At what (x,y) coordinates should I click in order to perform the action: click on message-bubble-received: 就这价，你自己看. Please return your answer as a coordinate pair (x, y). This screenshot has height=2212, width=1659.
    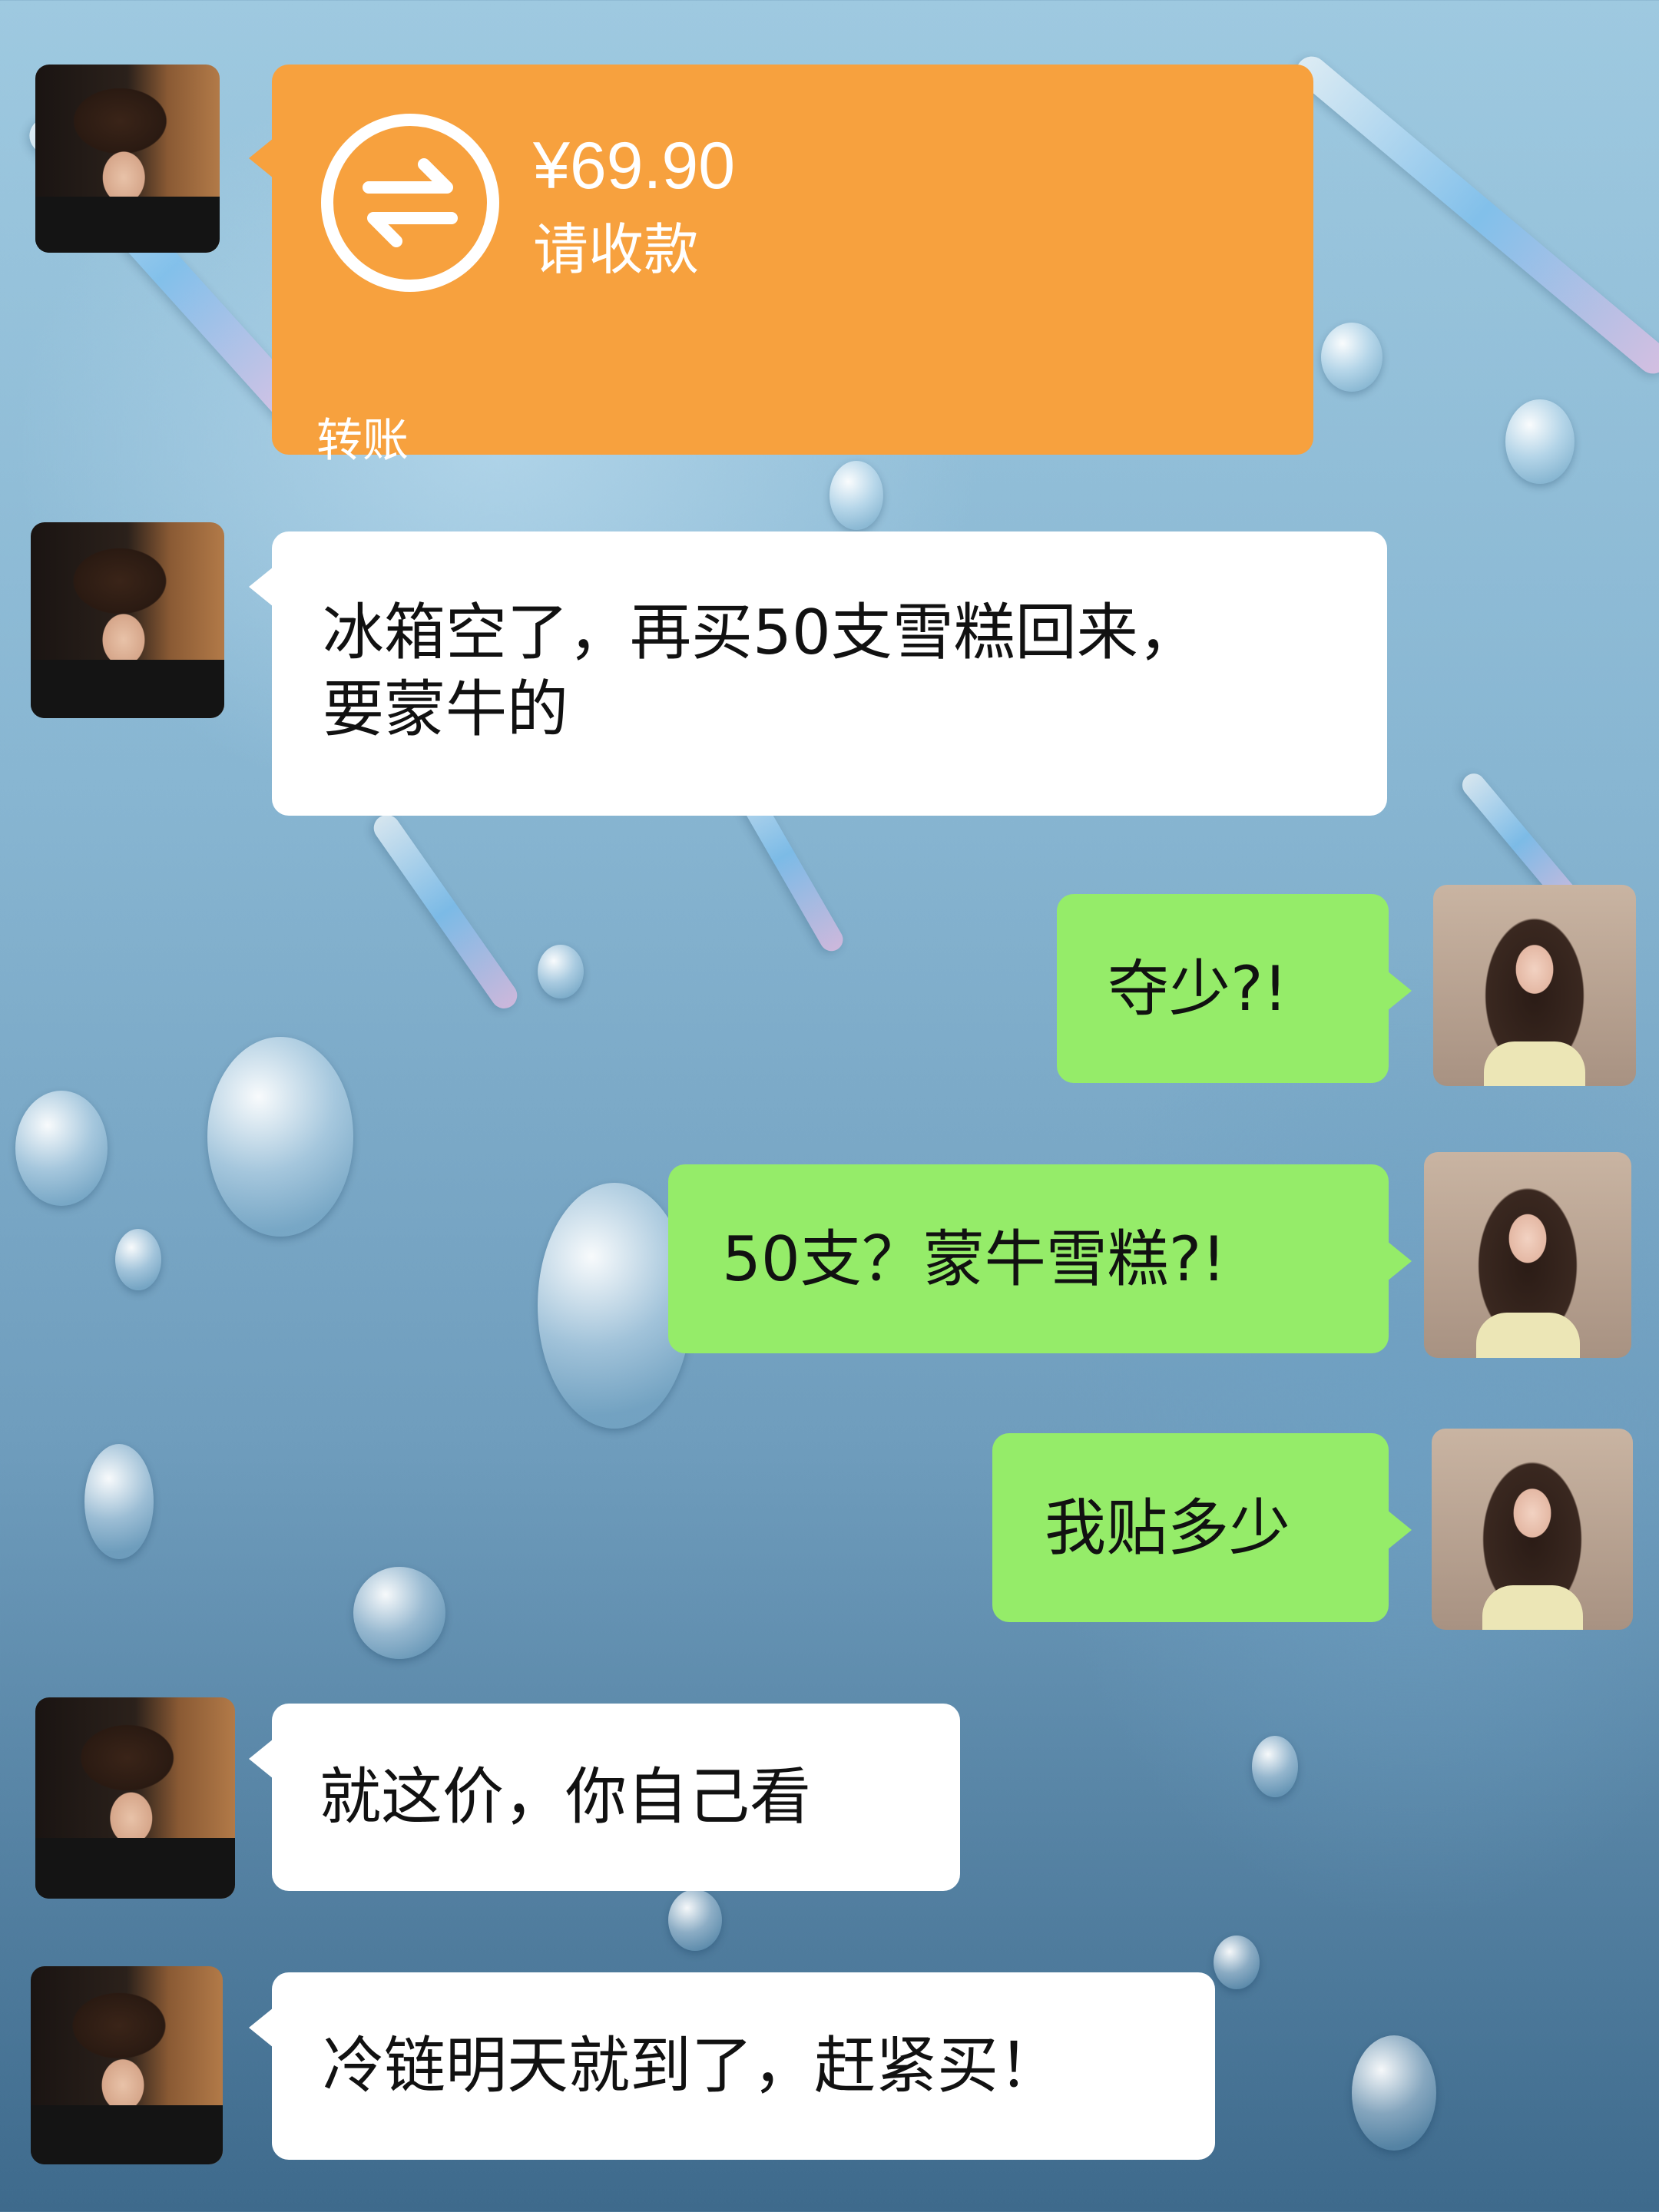
    Looking at the image, I should click on (604, 1797).